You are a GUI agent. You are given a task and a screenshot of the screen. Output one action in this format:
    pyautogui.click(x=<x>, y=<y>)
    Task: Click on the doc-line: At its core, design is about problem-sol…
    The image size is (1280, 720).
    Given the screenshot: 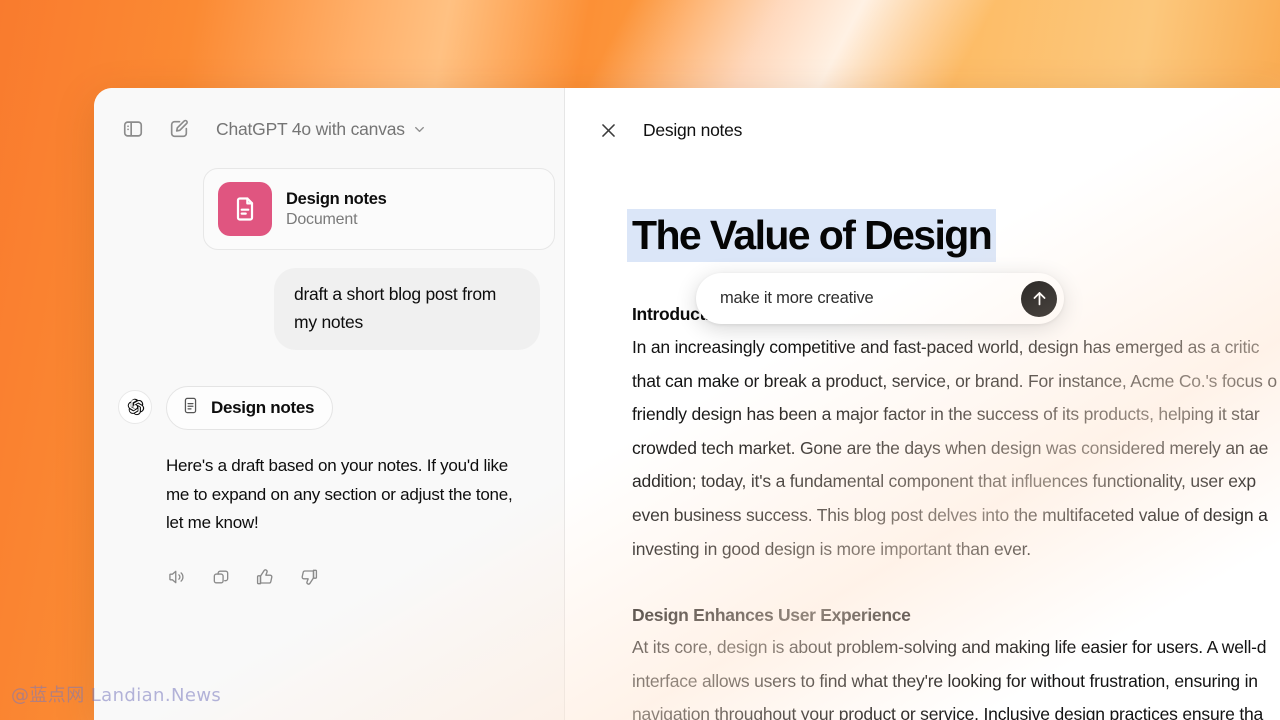 What is the action you would take?
    pyautogui.click(x=949, y=647)
    